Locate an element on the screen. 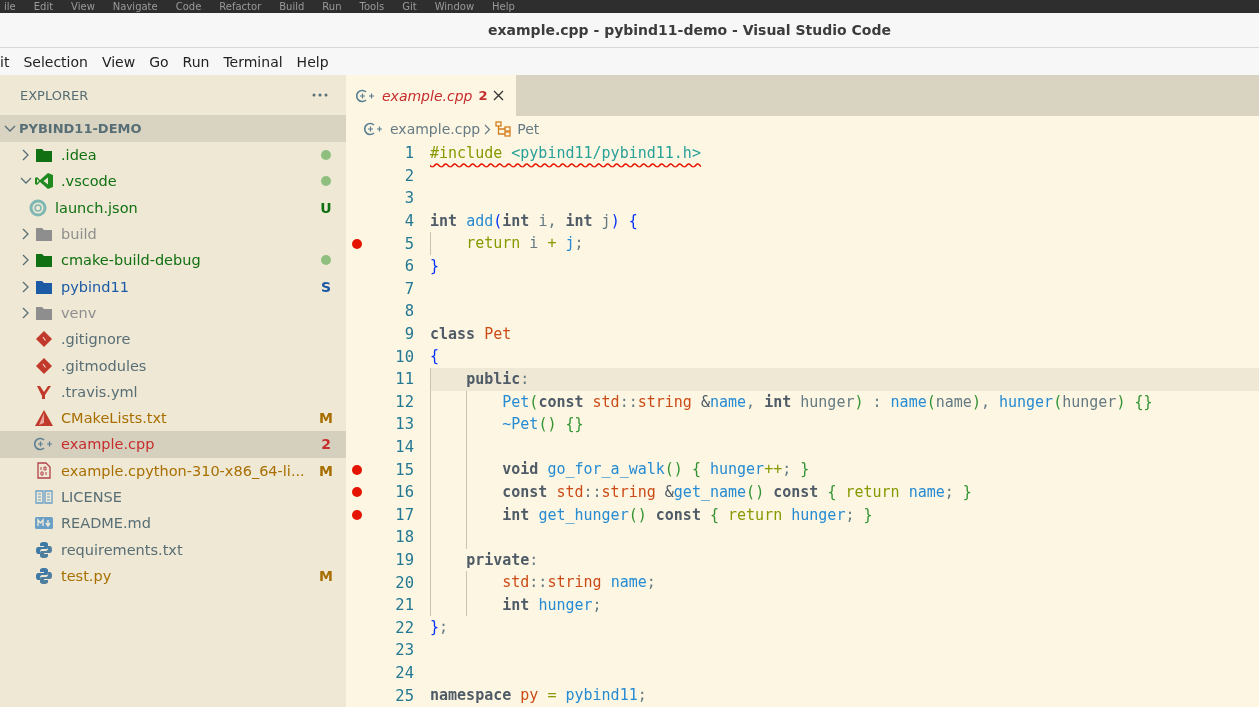 This screenshot has height=707, width=1259. file-tree-item: example.cpp 2 is located at coordinates (173, 444).